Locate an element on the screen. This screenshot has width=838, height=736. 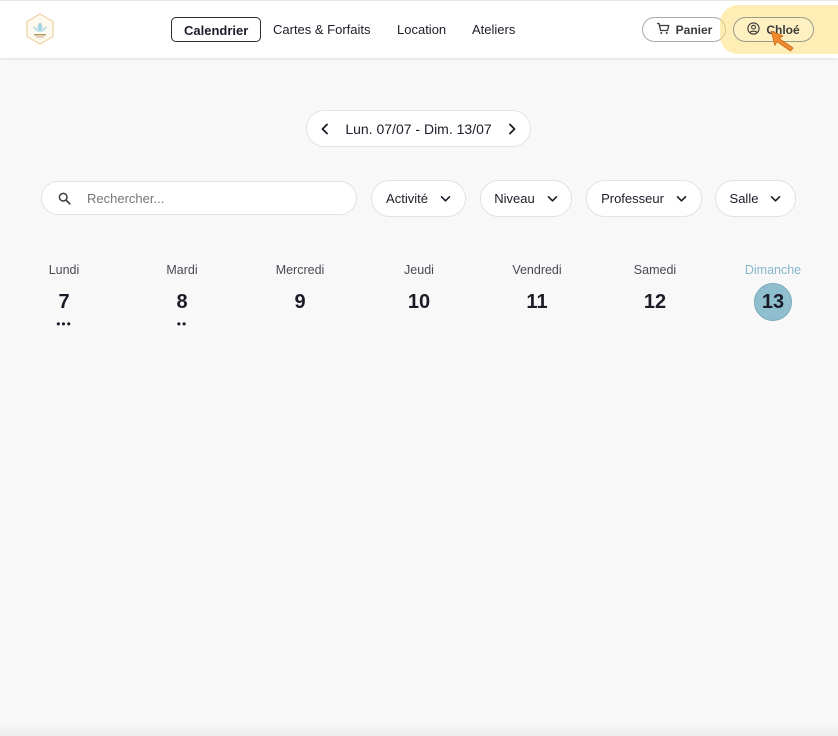
day-column-dimanche: Dimanche 13 is located at coordinates (773, 295).